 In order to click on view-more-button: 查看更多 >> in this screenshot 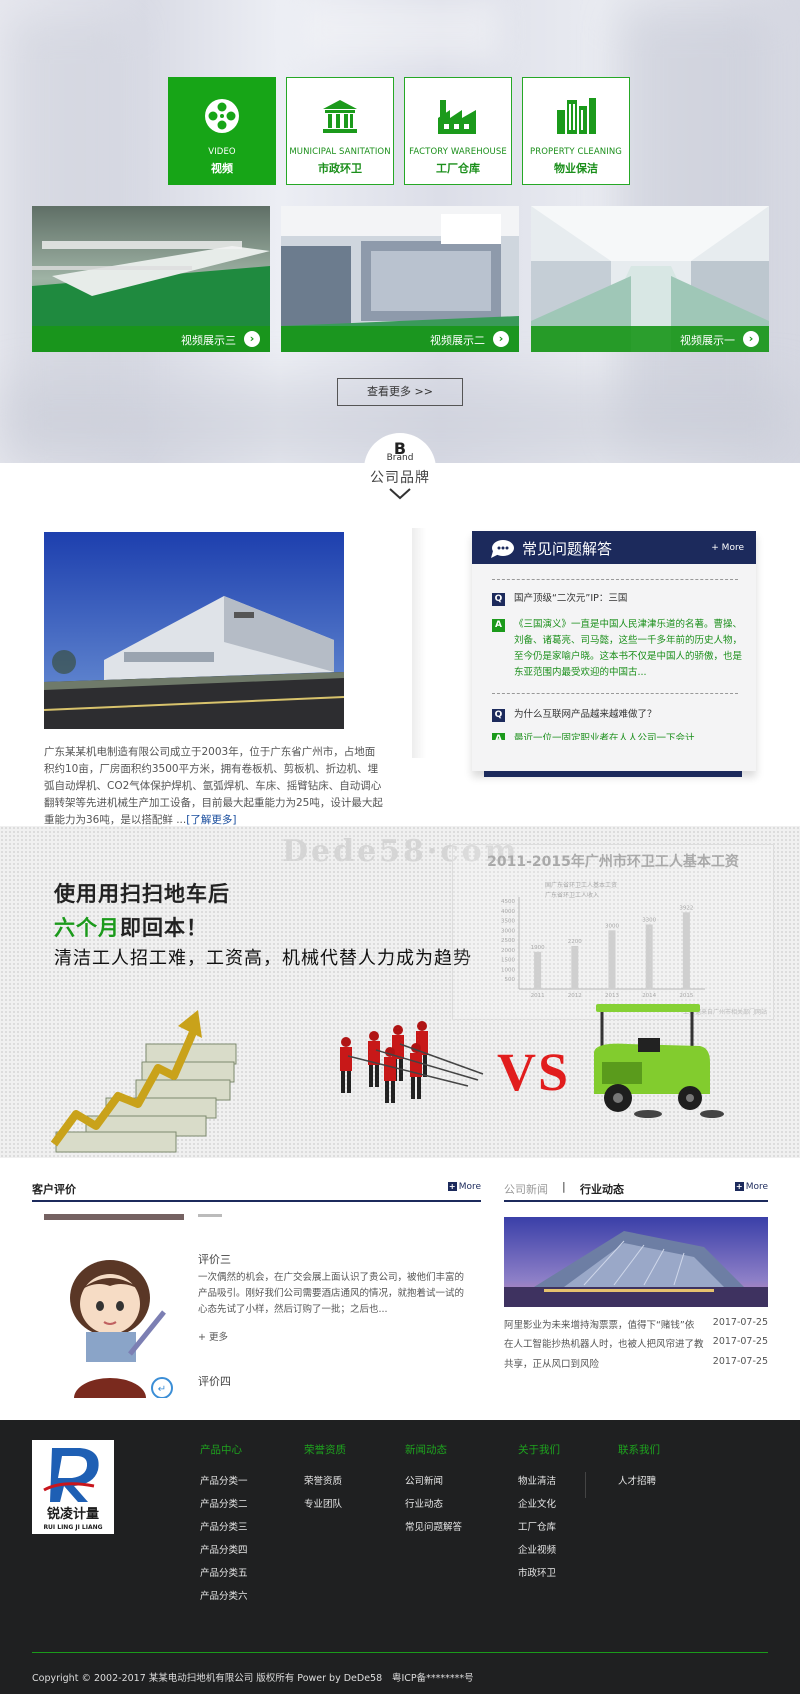, I will do `click(400, 392)`.